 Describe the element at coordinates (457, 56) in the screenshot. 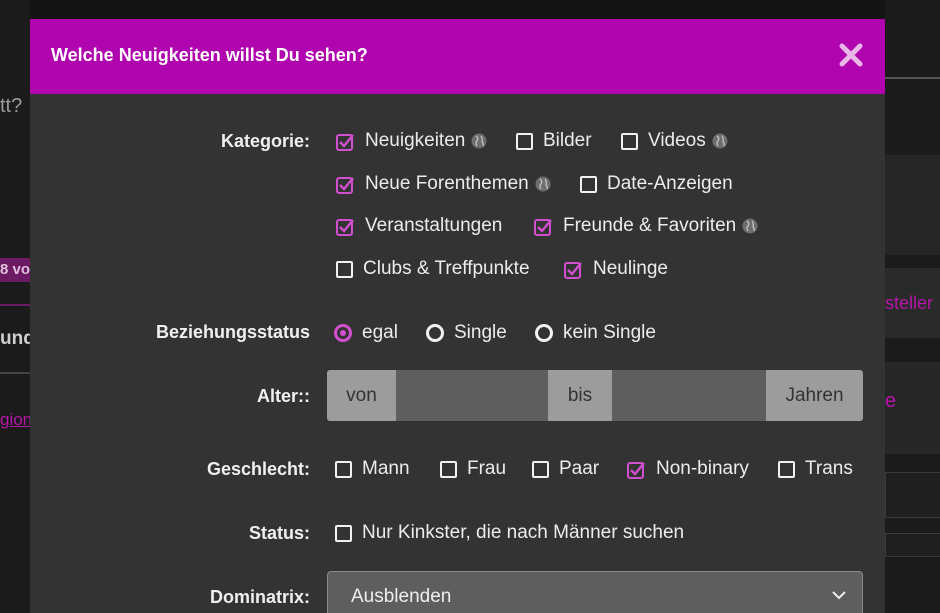

I see `modal-header: Welche Neuigkeiten willst Du sehen?` at that location.